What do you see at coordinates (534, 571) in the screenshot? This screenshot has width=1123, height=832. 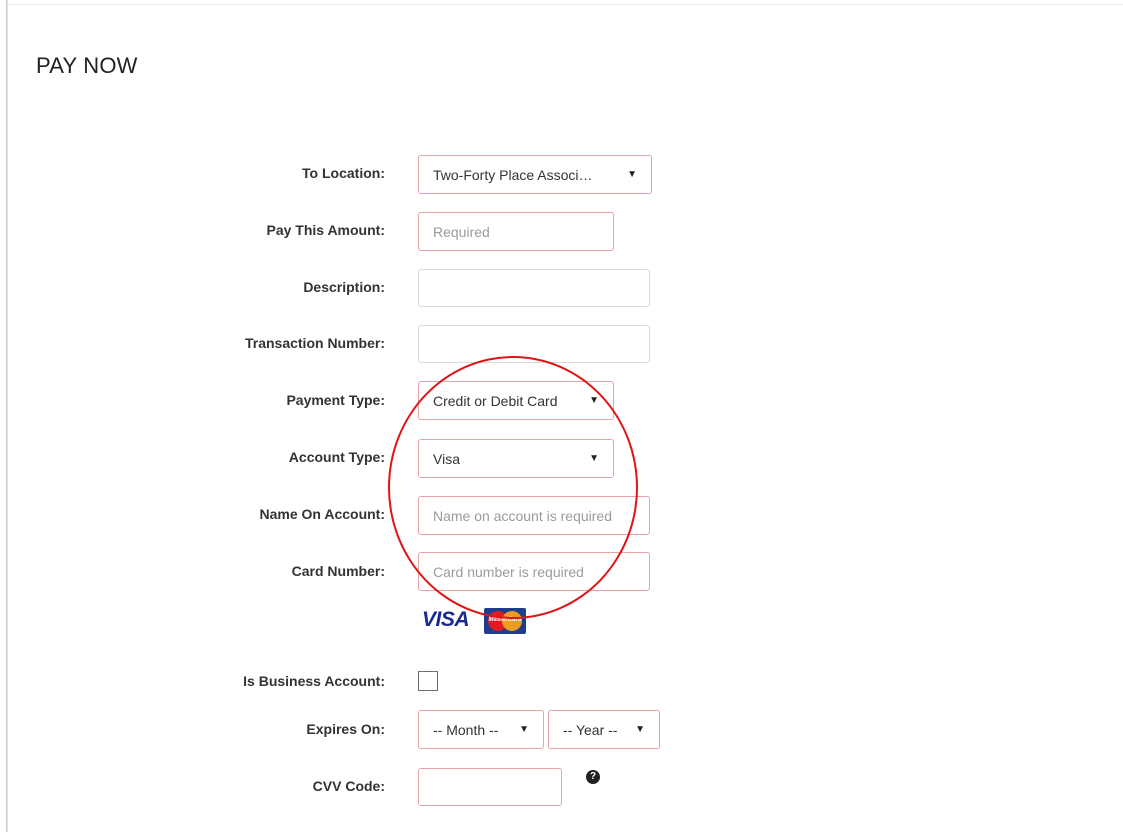 I see `card-number-input` at bounding box center [534, 571].